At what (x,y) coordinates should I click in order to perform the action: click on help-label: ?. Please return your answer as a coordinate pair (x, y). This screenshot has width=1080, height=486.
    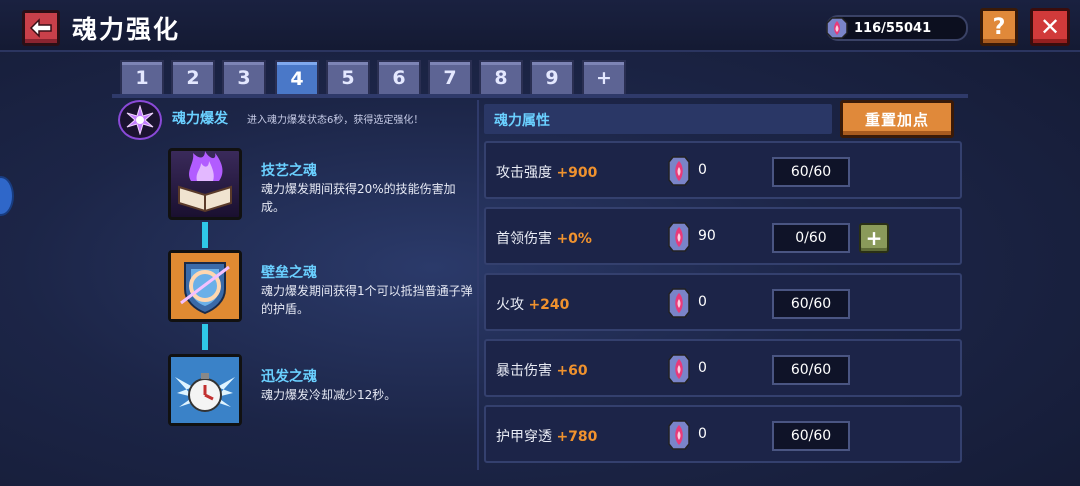
    Looking at the image, I should click on (999, 27).